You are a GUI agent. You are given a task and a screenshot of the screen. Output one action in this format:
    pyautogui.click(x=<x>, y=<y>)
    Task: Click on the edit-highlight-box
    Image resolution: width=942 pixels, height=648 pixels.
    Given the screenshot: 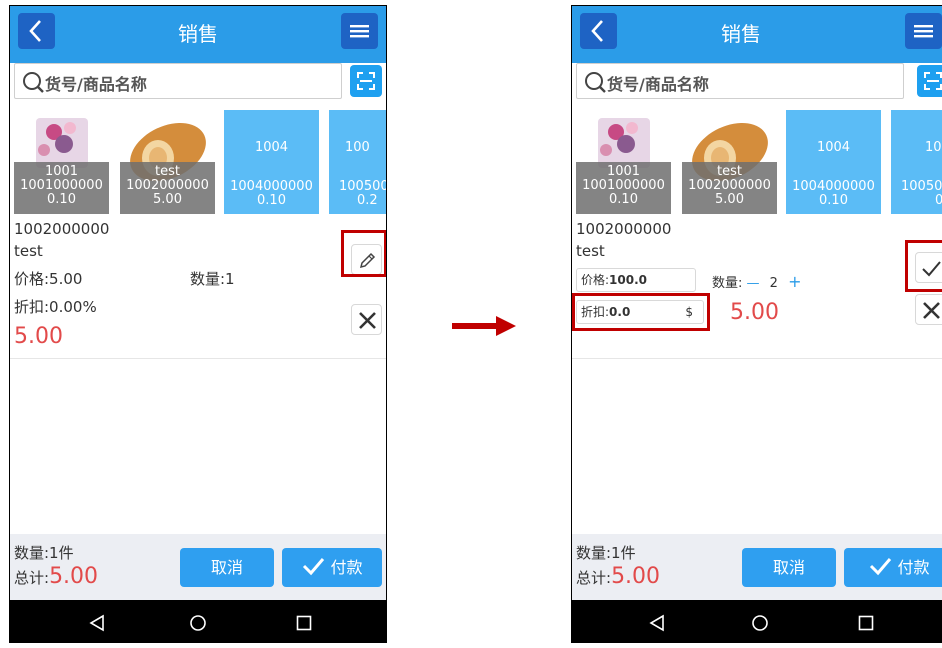 What is the action you would take?
    pyautogui.click(x=363, y=253)
    